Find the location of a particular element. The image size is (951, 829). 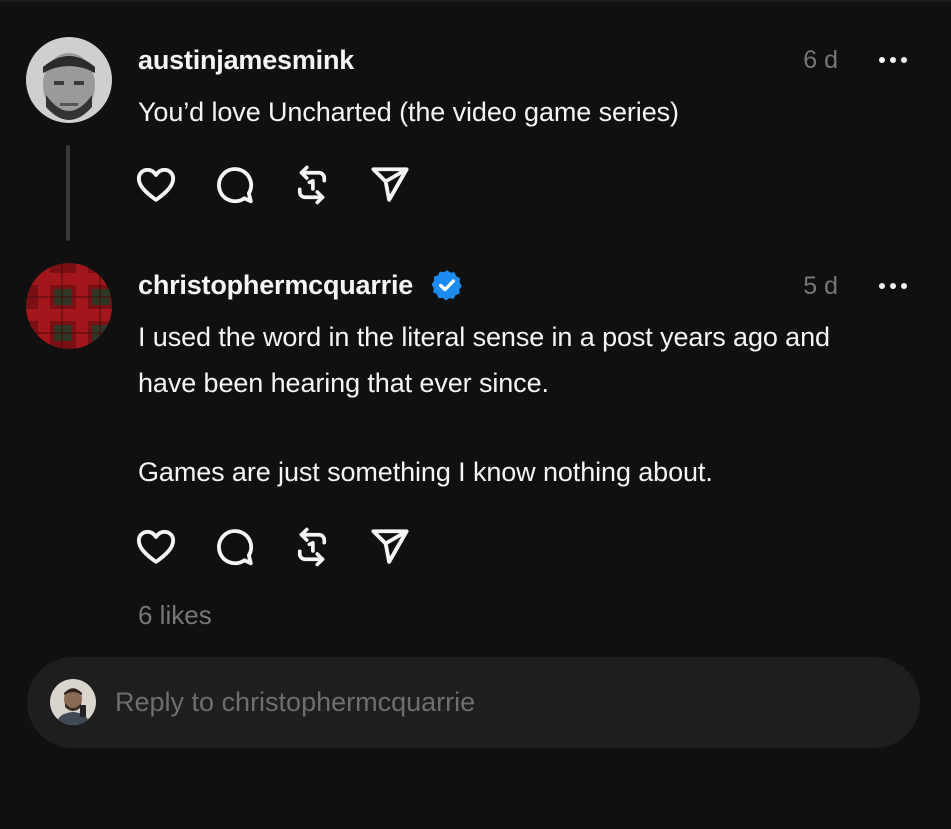

comment-text-line-2: have been hearing that ever since. is located at coordinates (343, 383).